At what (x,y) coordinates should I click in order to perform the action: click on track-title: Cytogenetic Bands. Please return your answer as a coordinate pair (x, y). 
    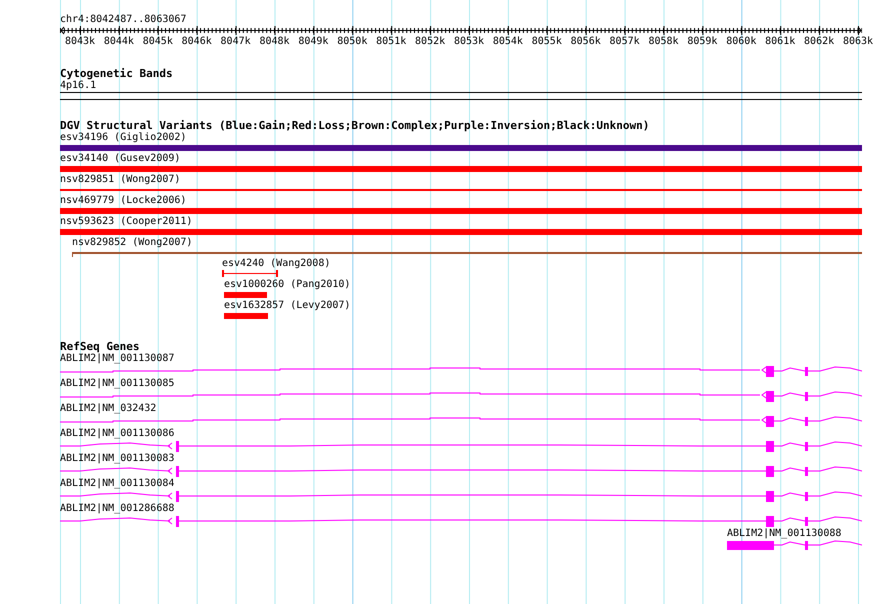
    Looking at the image, I should click on (116, 74).